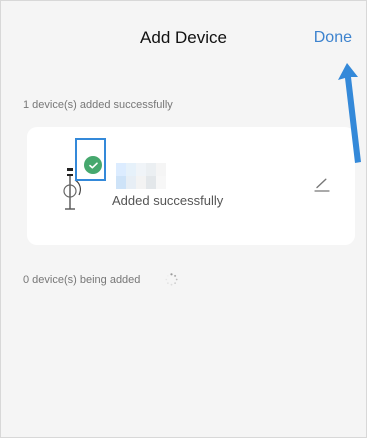 The width and height of the screenshot is (367, 438). Describe the element at coordinates (93, 165) in the screenshot. I see `checkmark-icon` at that location.